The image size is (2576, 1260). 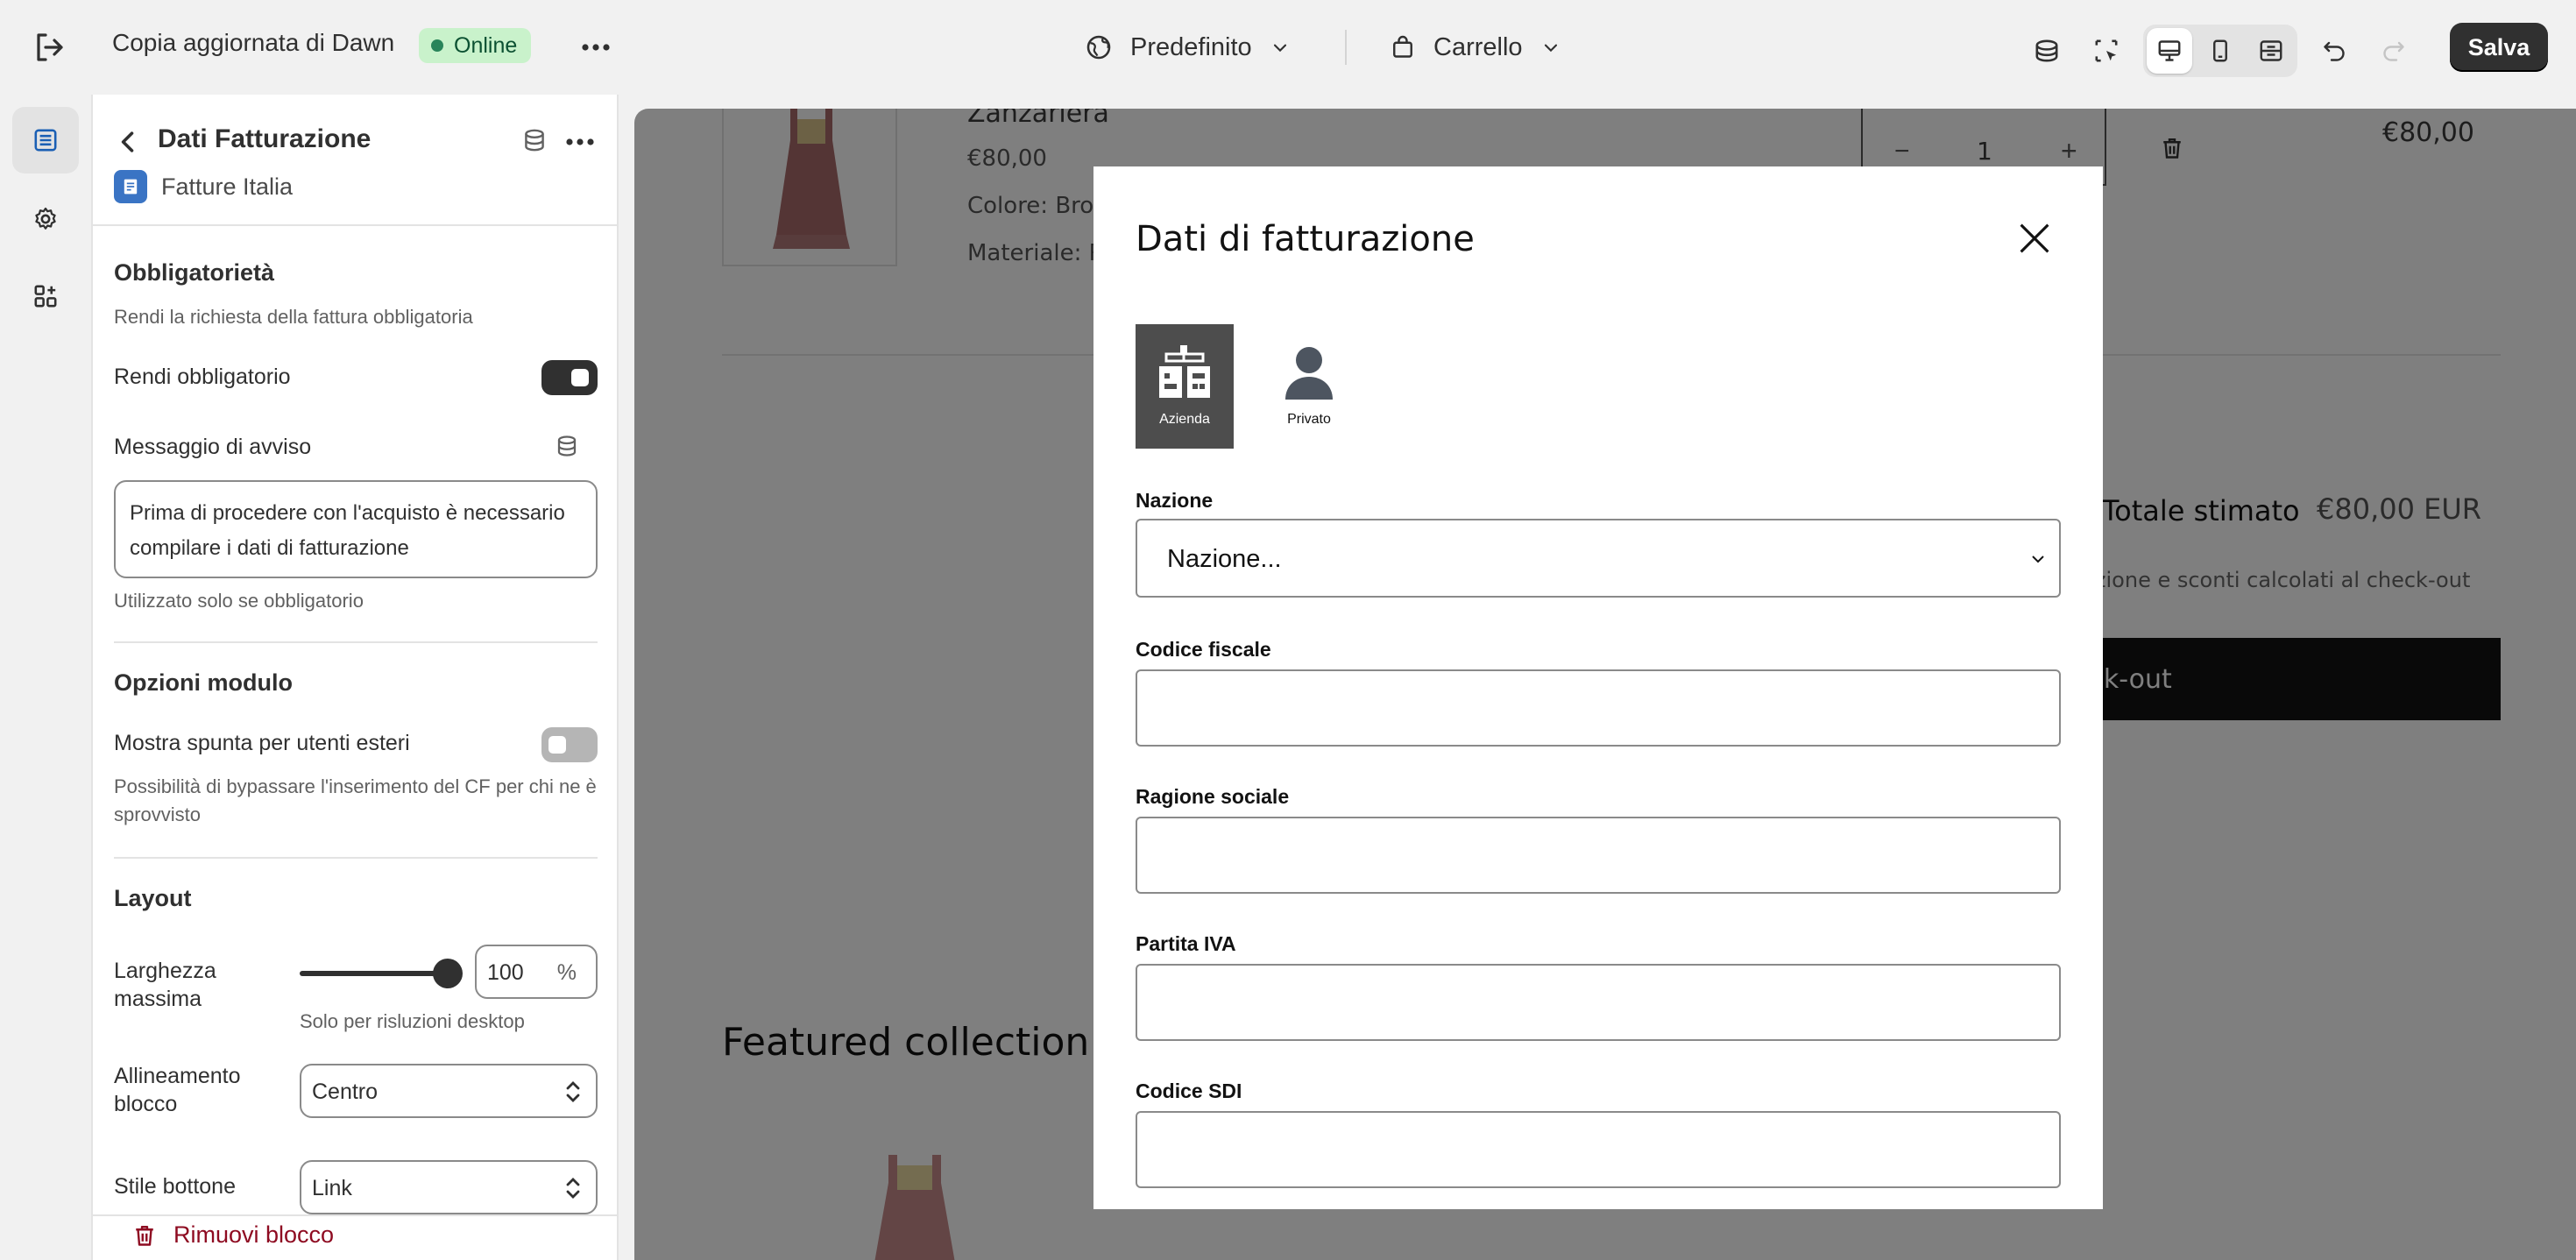 What do you see at coordinates (566, 972) in the screenshot?
I see `max-width-unit: %` at bounding box center [566, 972].